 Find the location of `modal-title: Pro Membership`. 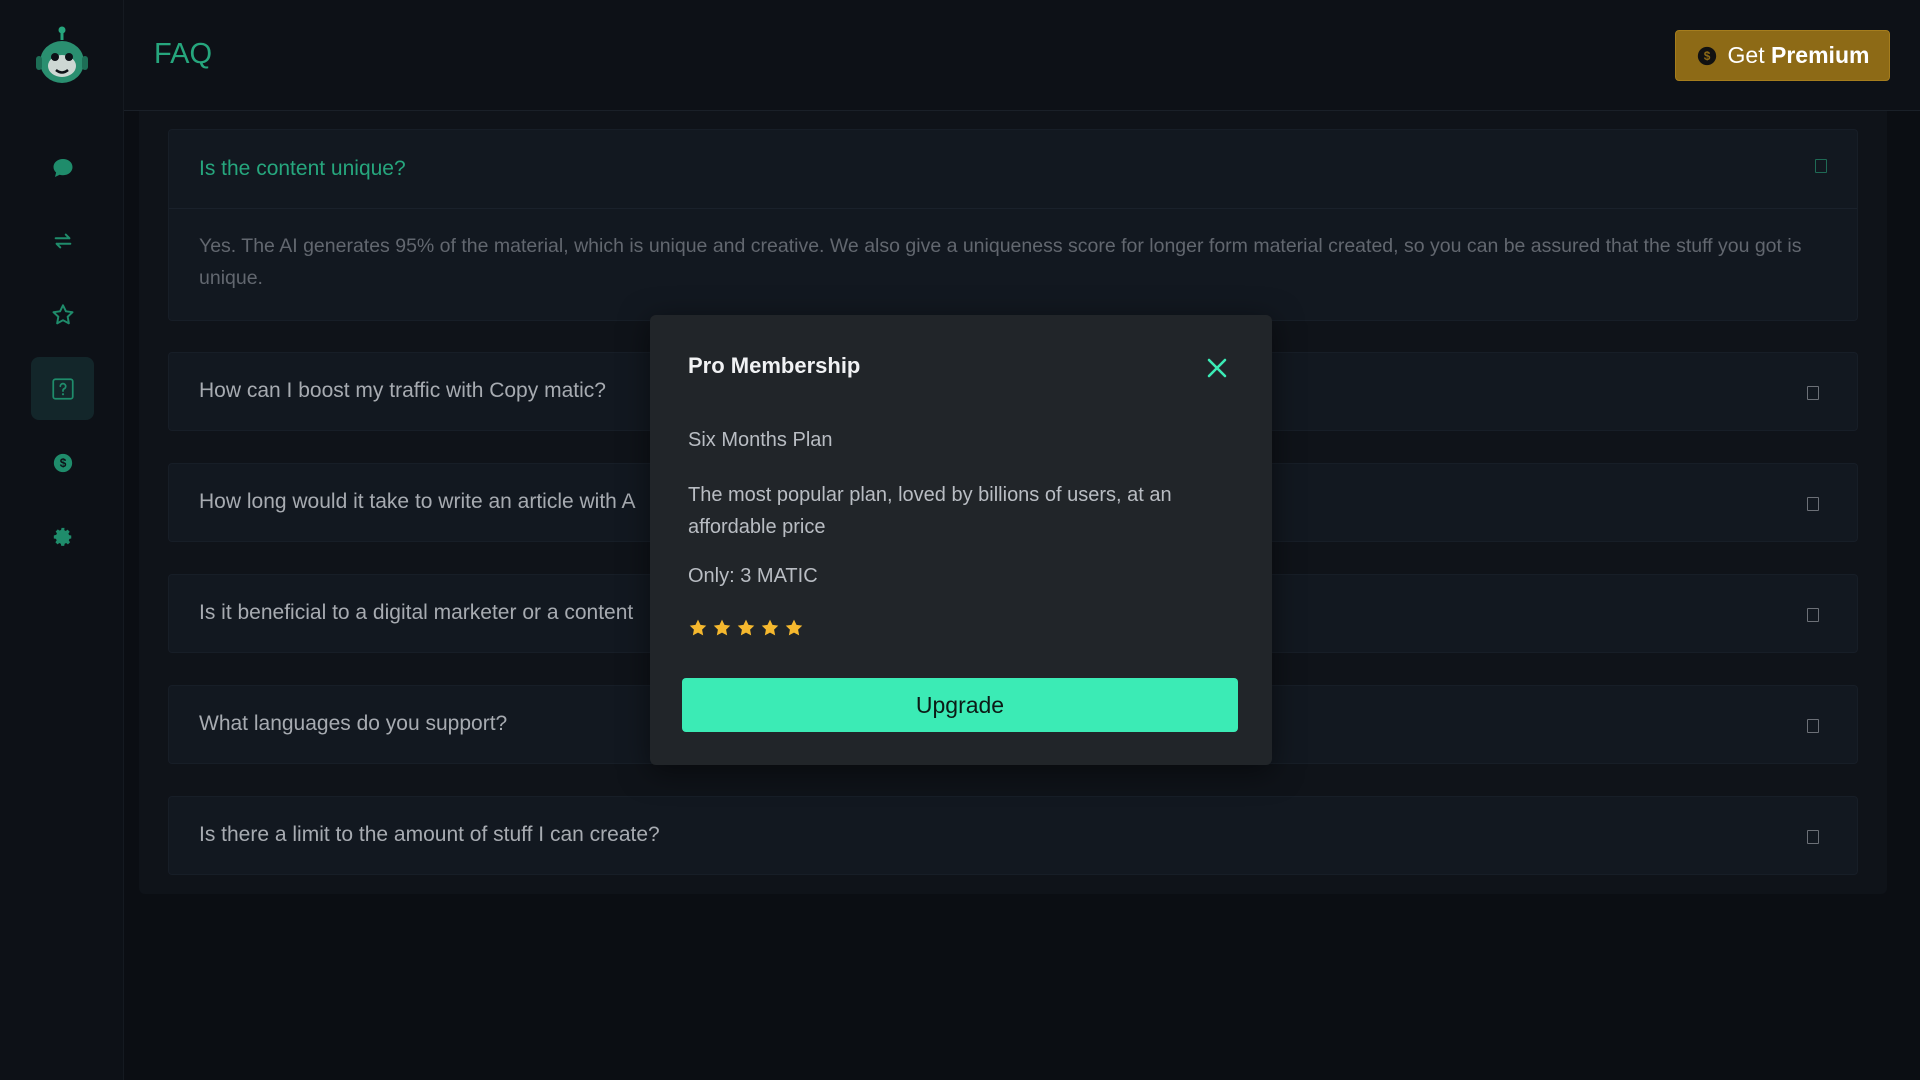

modal-title: Pro Membership is located at coordinates (774, 365).